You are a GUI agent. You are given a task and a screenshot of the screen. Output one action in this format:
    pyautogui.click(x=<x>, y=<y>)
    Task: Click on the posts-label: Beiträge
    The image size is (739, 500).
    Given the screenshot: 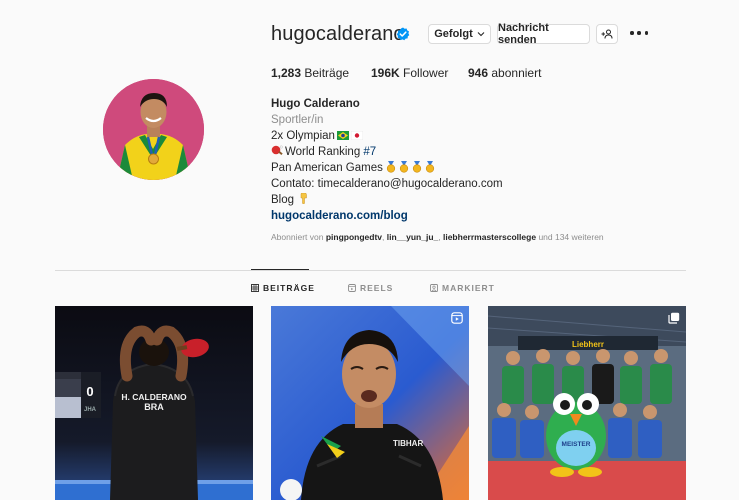 What is the action you would take?
    pyautogui.click(x=327, y=73)
    